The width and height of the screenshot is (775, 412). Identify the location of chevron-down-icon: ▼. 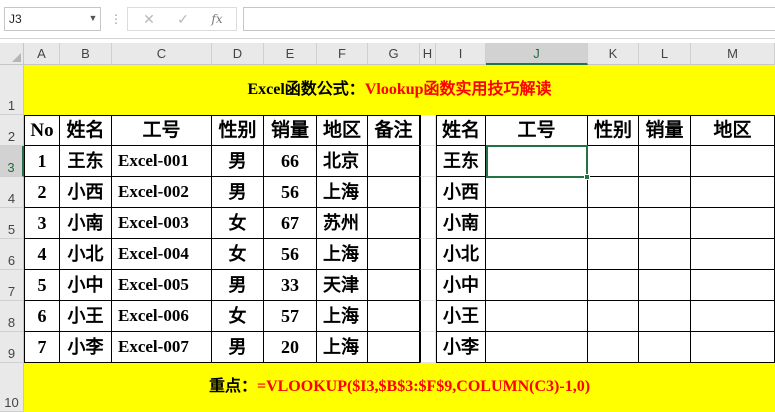
(93, 18).